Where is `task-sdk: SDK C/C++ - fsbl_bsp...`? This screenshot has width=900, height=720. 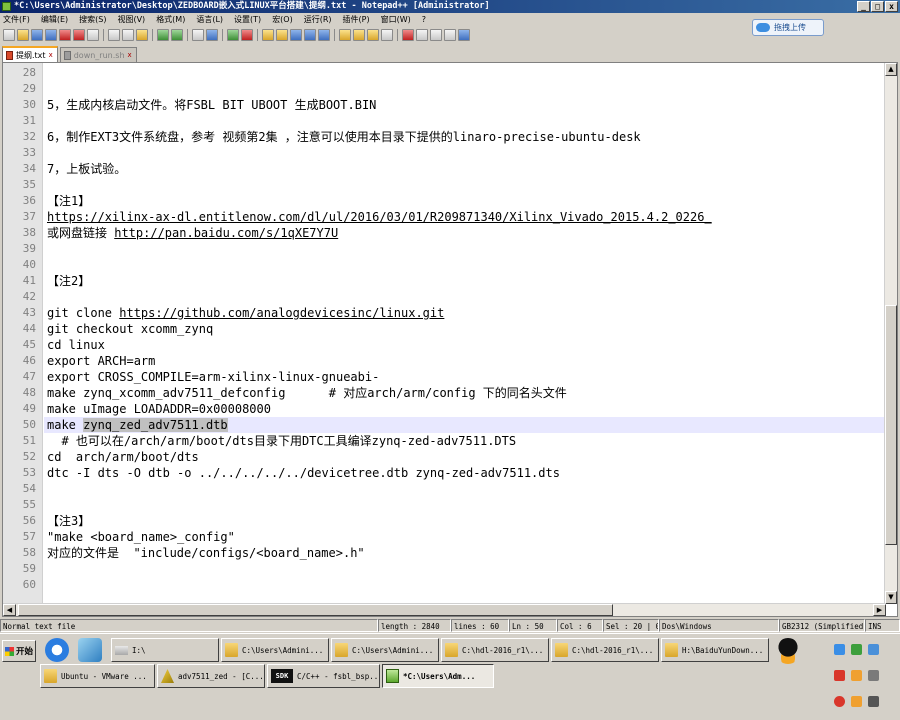
task-sdk: SDK C/C++ - fsbl_bsp... is located at coordinates (323, 676).